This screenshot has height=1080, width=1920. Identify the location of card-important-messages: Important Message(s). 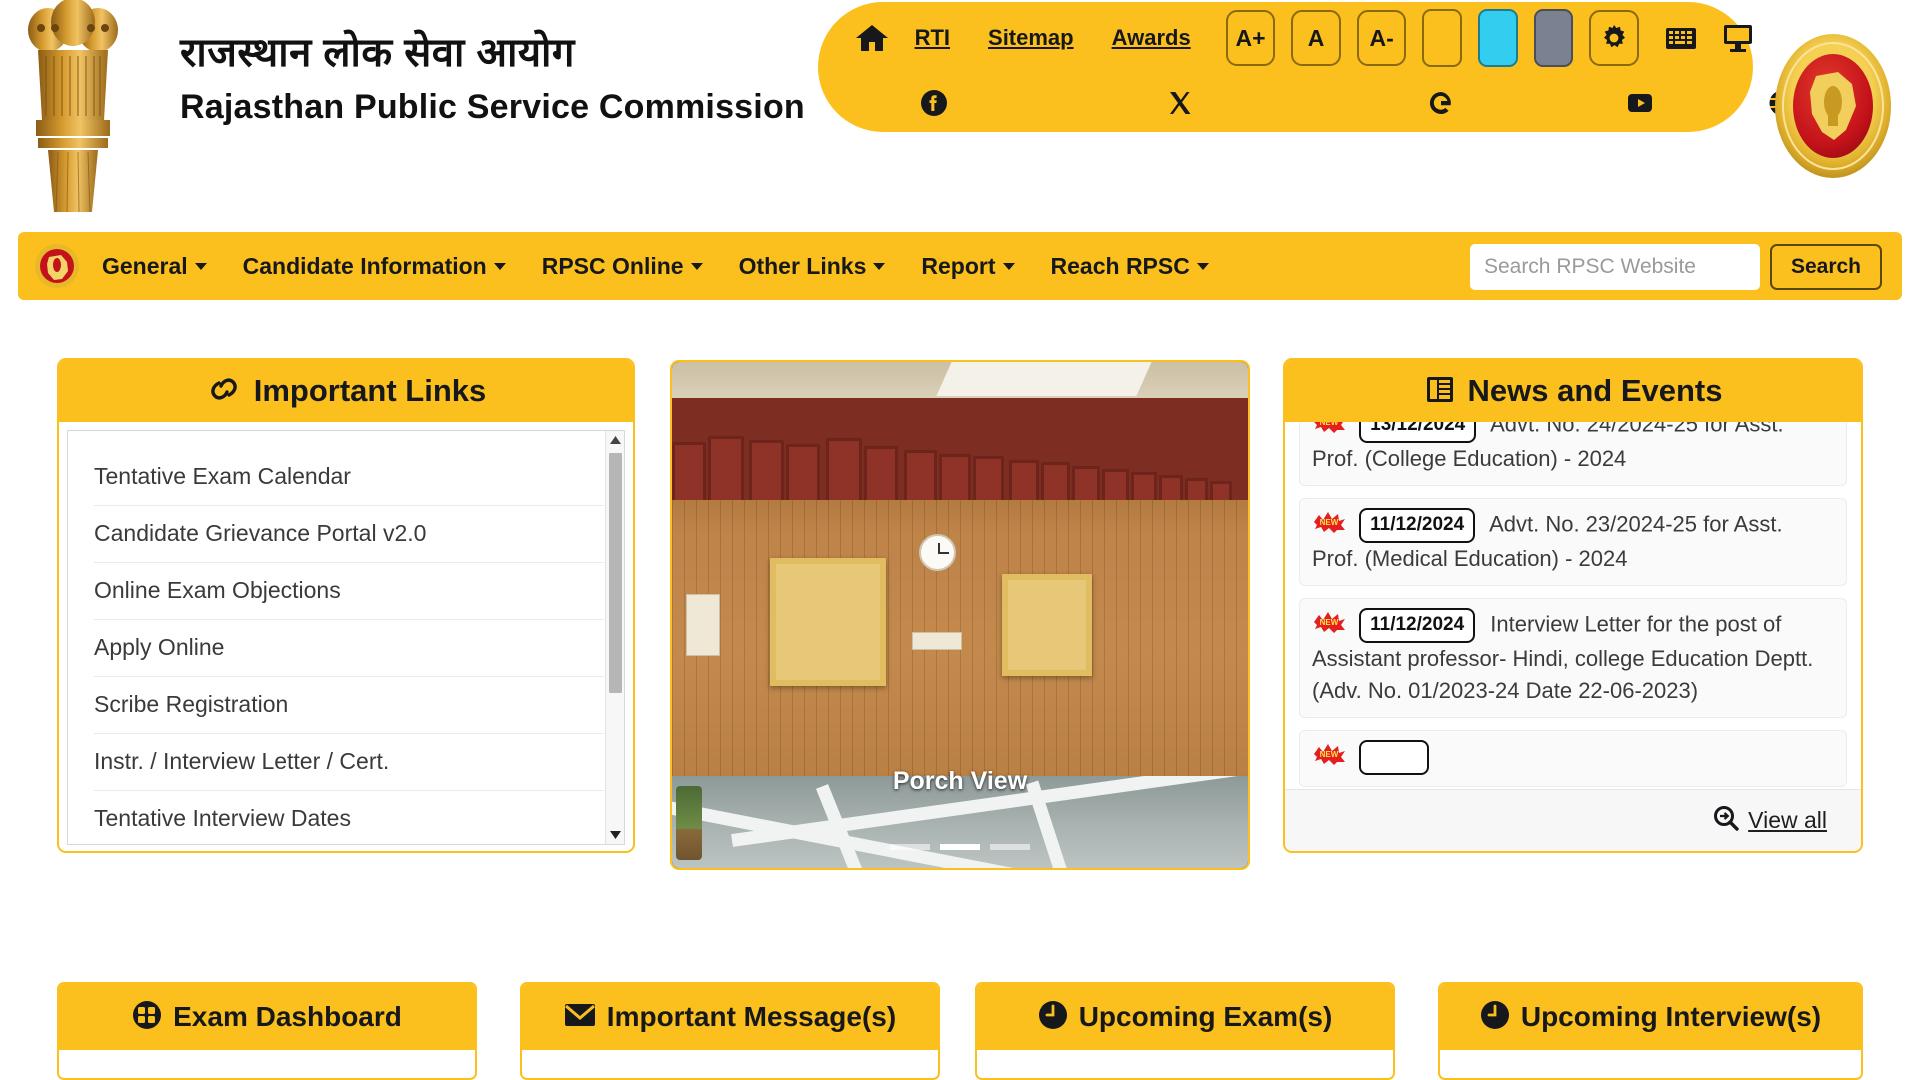
(730, 1031).